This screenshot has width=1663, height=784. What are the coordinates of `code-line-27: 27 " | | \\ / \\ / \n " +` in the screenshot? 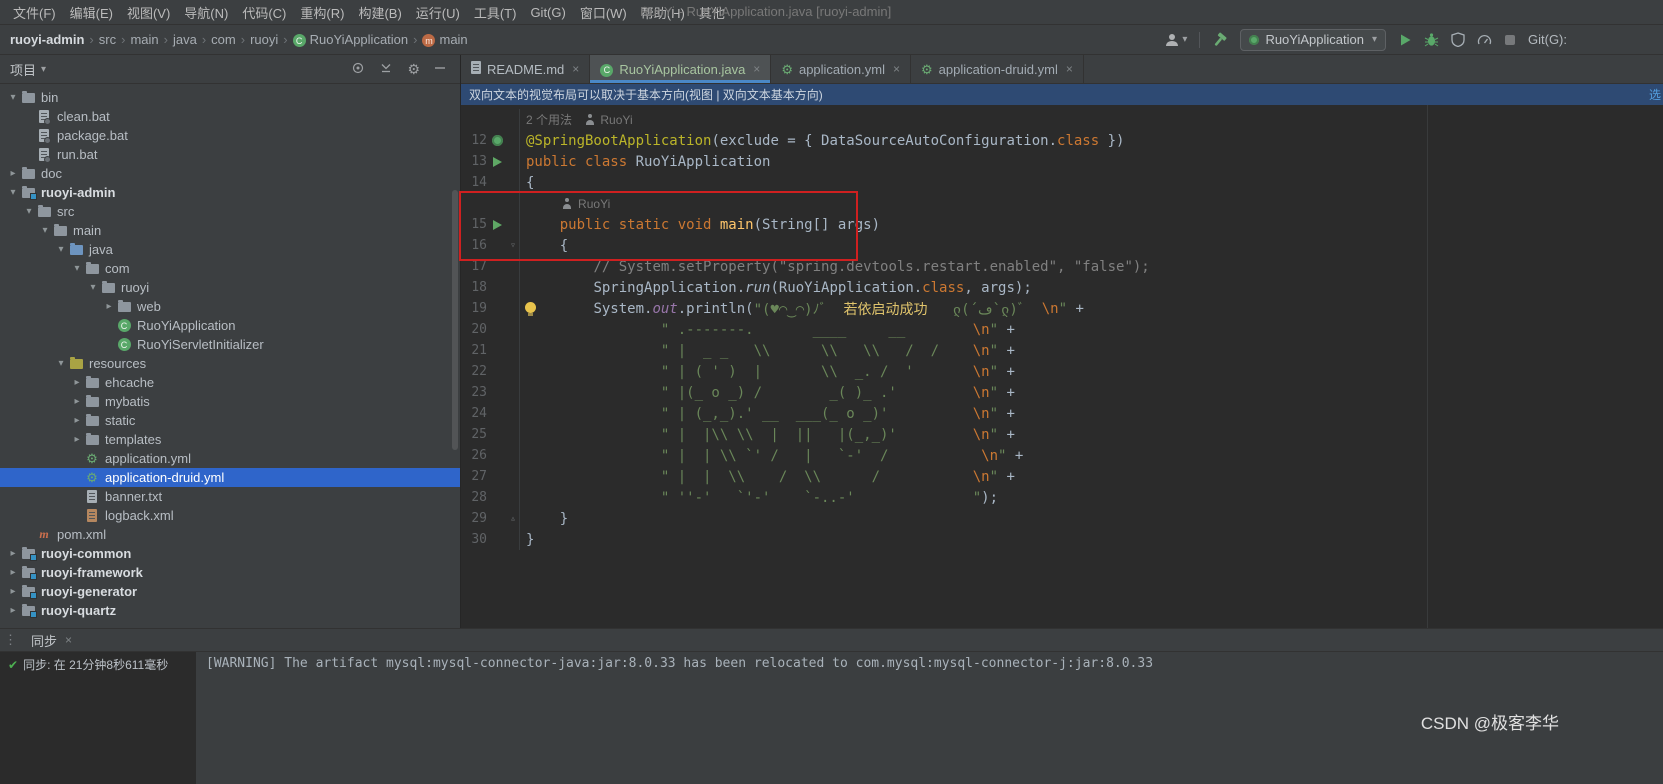 It's located at (1062, 476).